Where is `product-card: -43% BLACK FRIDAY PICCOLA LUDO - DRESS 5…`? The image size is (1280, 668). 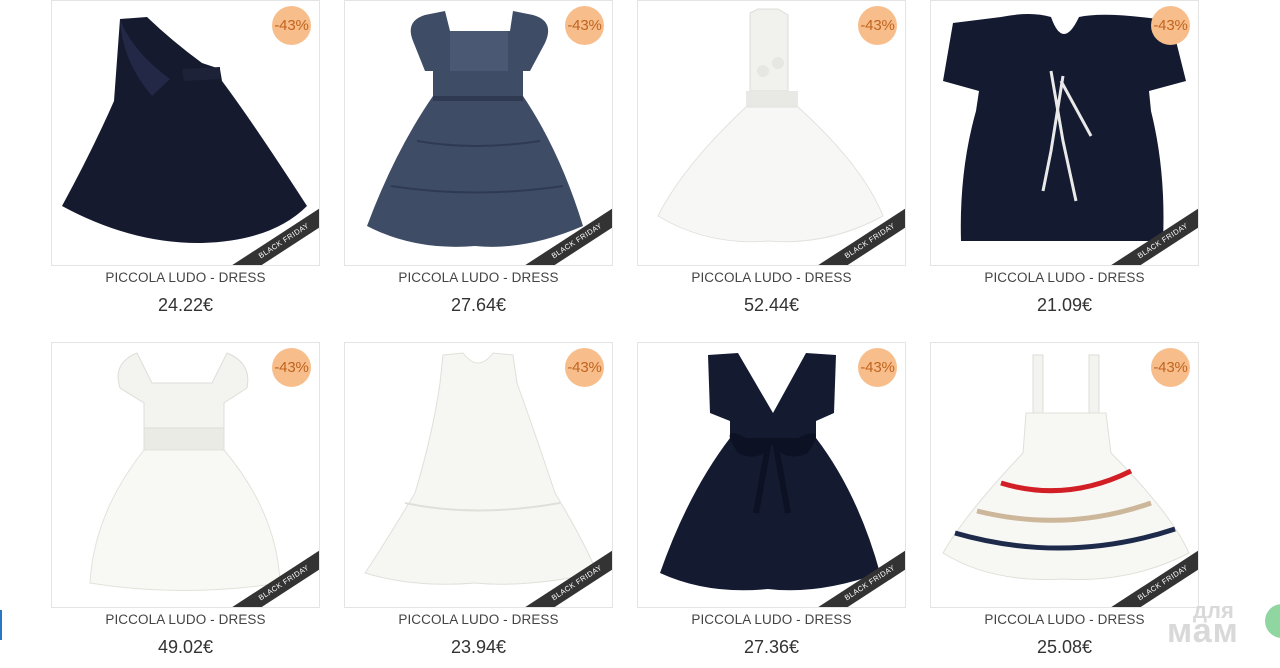
product-card: -43% BLACK FRIDAY PICCOLA LUDO - DRESS 5… is located at coordinates (771, 160).